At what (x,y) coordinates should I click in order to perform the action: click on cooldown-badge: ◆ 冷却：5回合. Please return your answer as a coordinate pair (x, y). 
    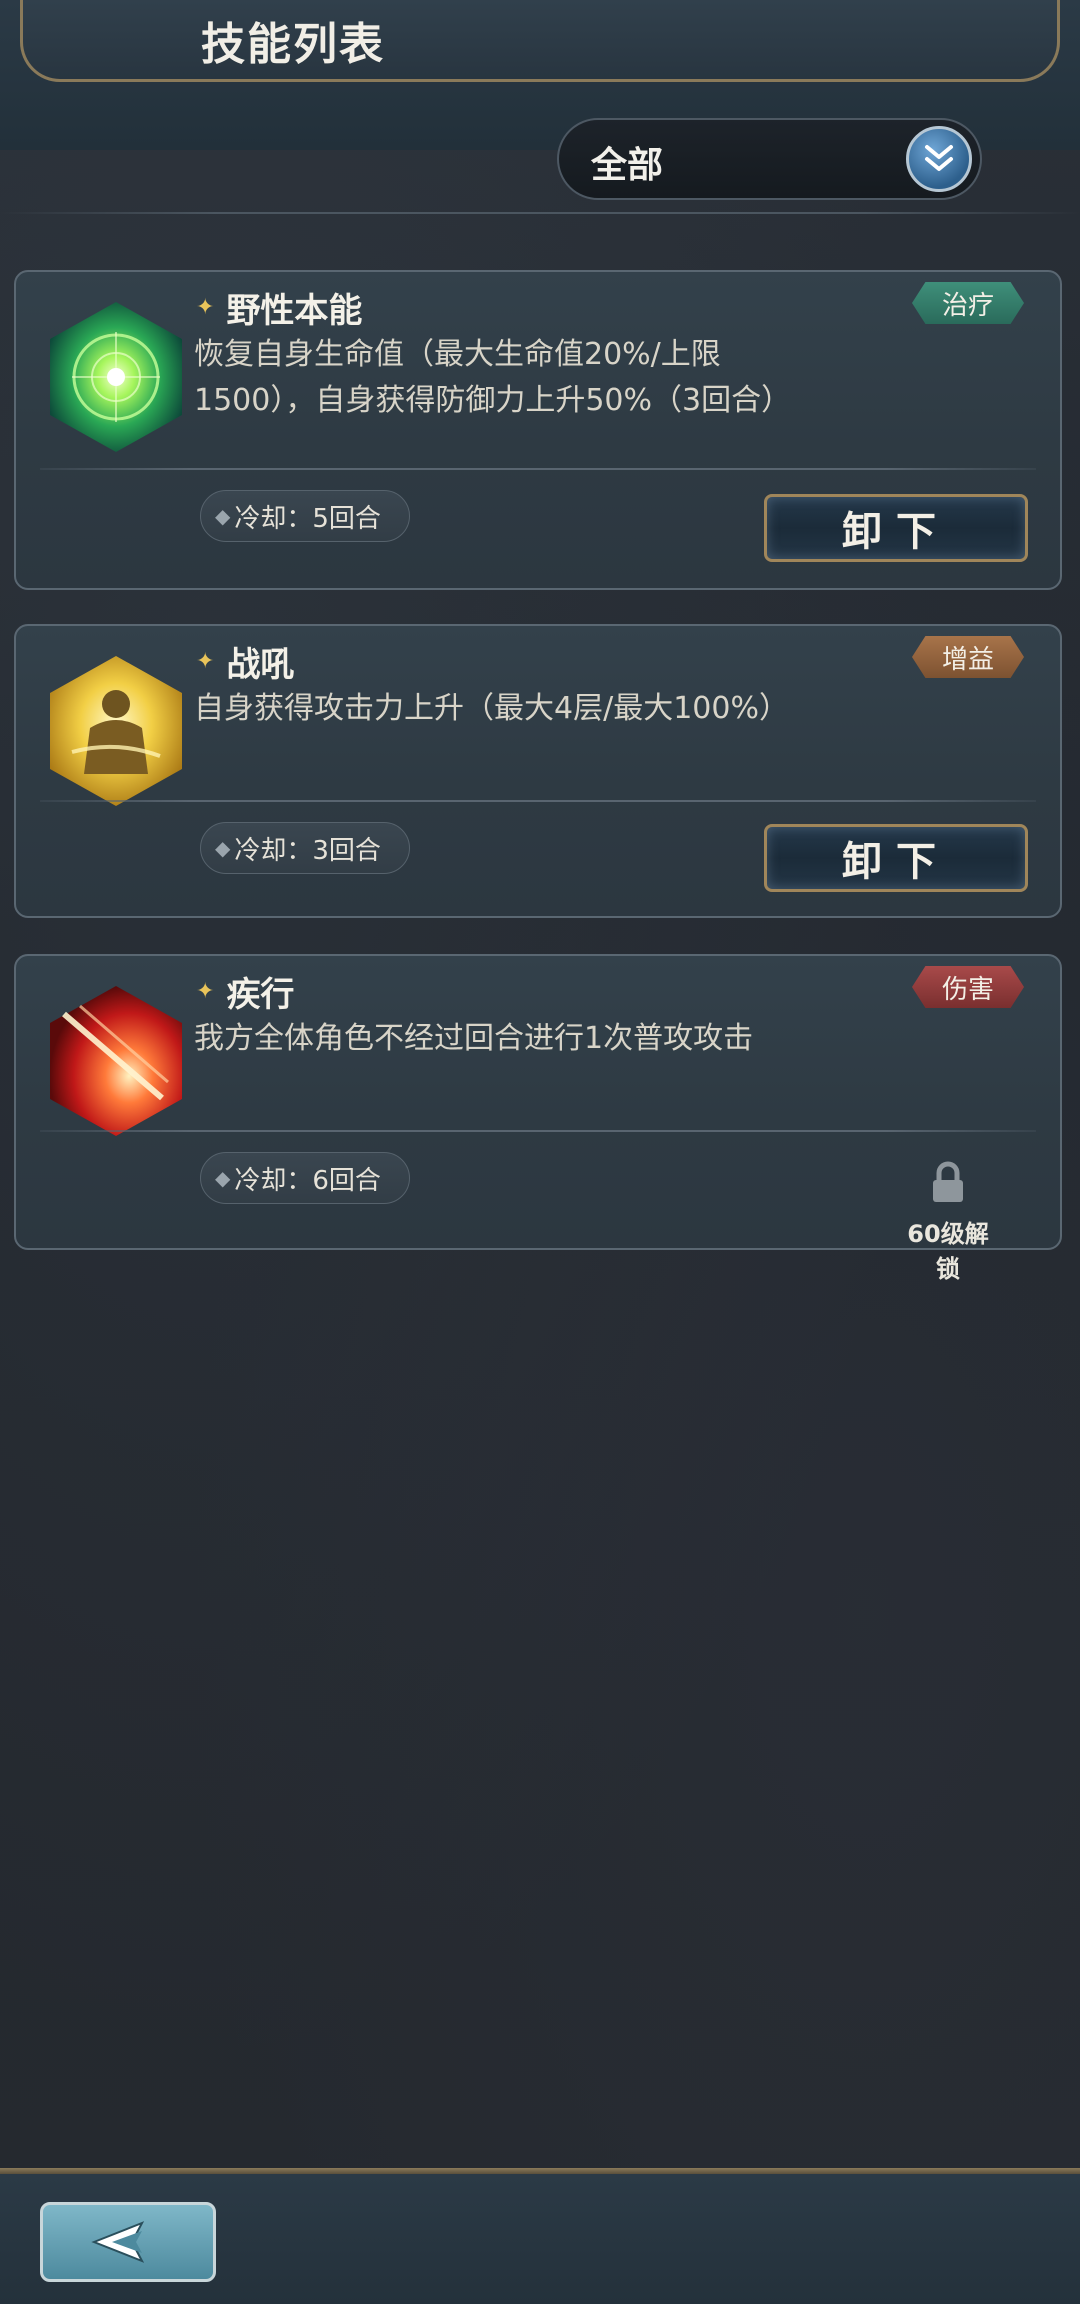
    Looking at the image, I should click on (305, 516).